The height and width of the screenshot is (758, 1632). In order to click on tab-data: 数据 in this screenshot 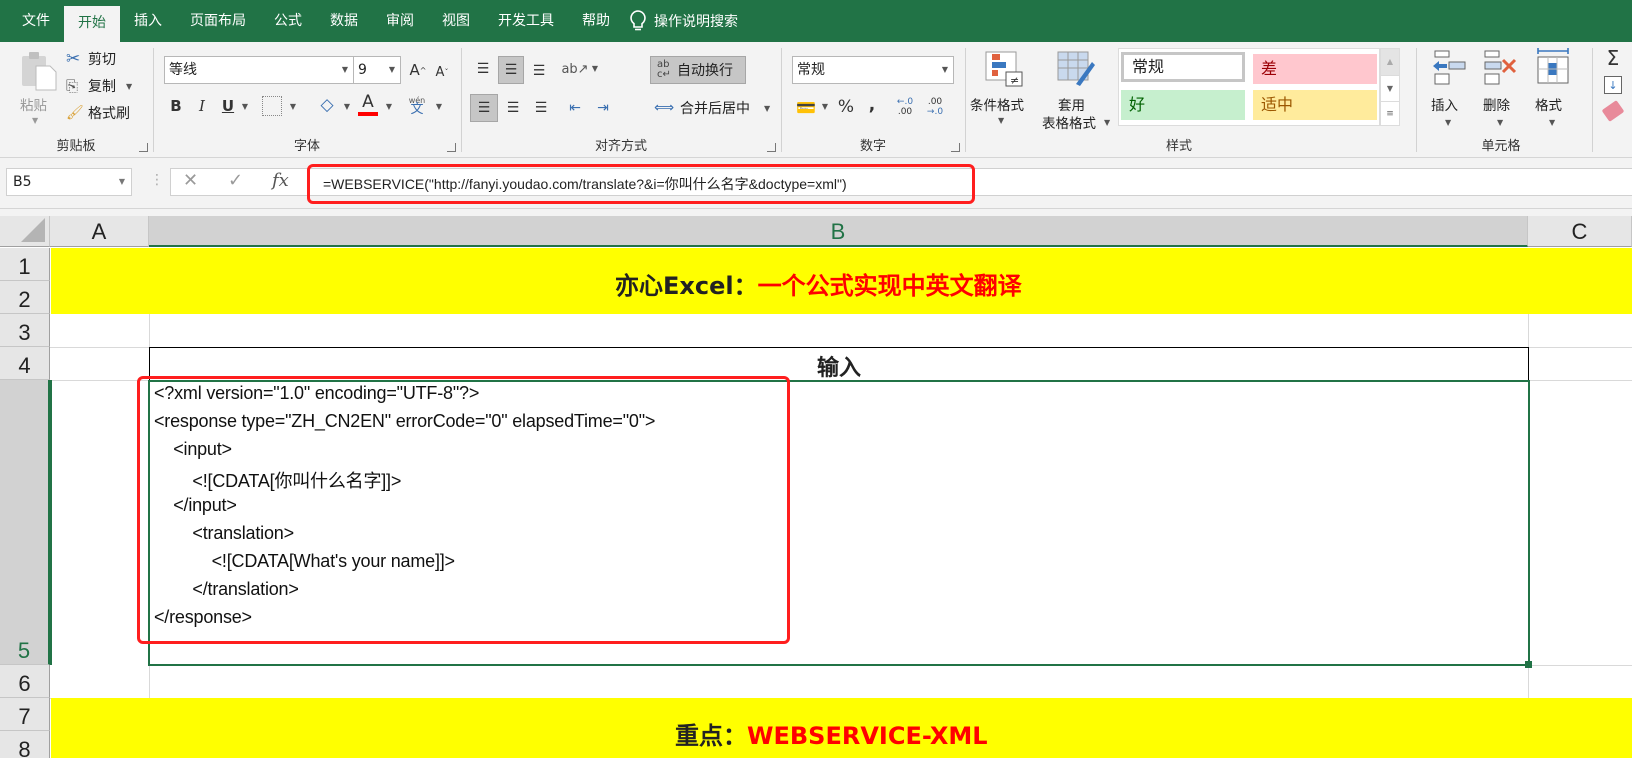, I will do `click(344, 21)`.